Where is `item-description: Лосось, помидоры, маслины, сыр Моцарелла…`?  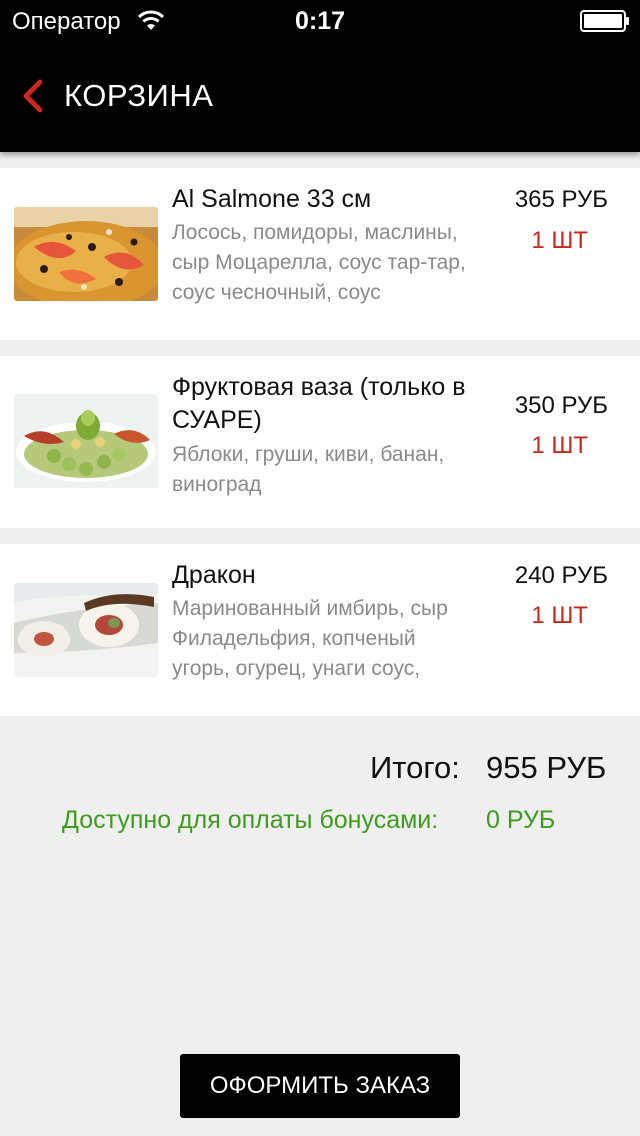
item-description: Лосось, помидоры, маслины, сыр Моцарелла… is located at coordinates (319, 262).